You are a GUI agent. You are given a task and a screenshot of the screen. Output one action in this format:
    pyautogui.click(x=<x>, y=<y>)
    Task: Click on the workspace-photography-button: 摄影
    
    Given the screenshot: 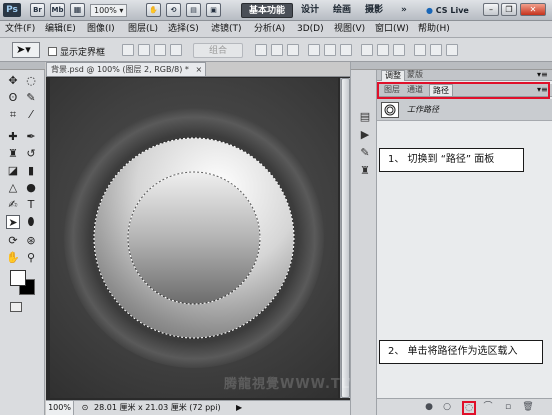 What is the action you would take?
    pyautogui.click(x=374, y=10)
    